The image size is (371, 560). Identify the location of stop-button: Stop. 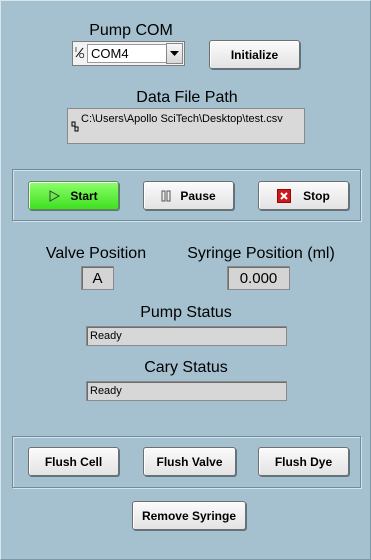
(303, 195).